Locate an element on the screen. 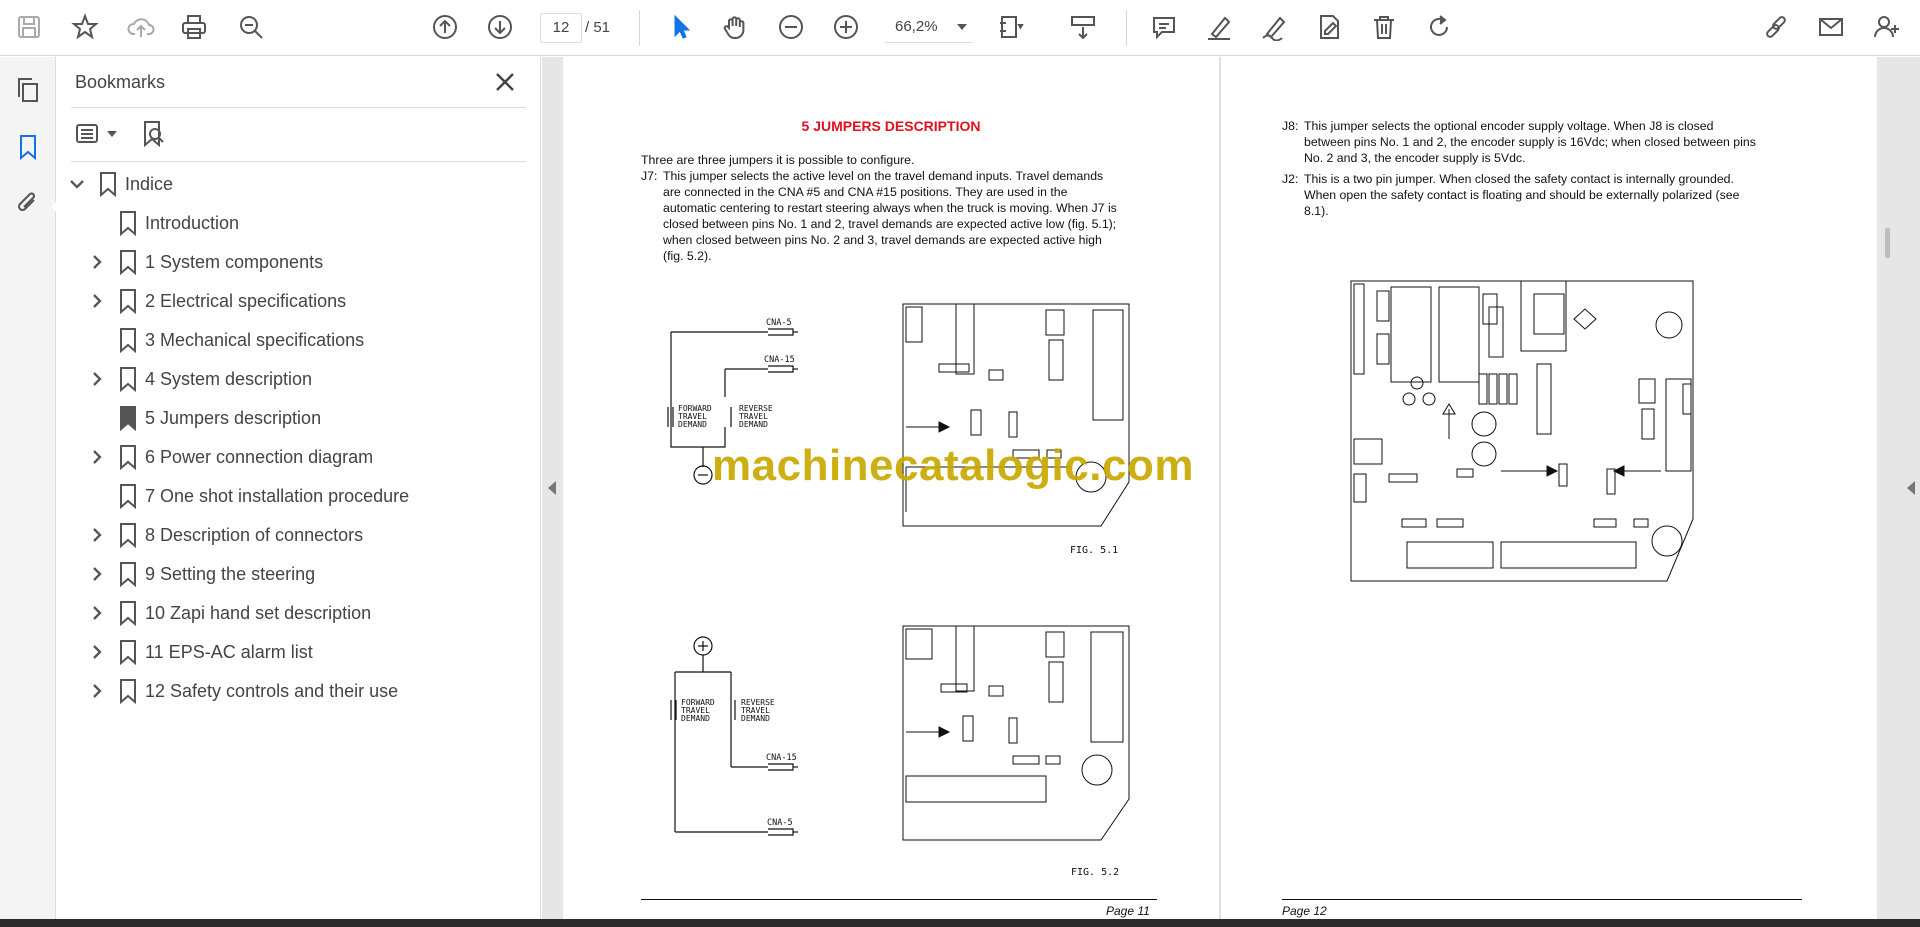  close-icon is located at coordinates (505, 82).